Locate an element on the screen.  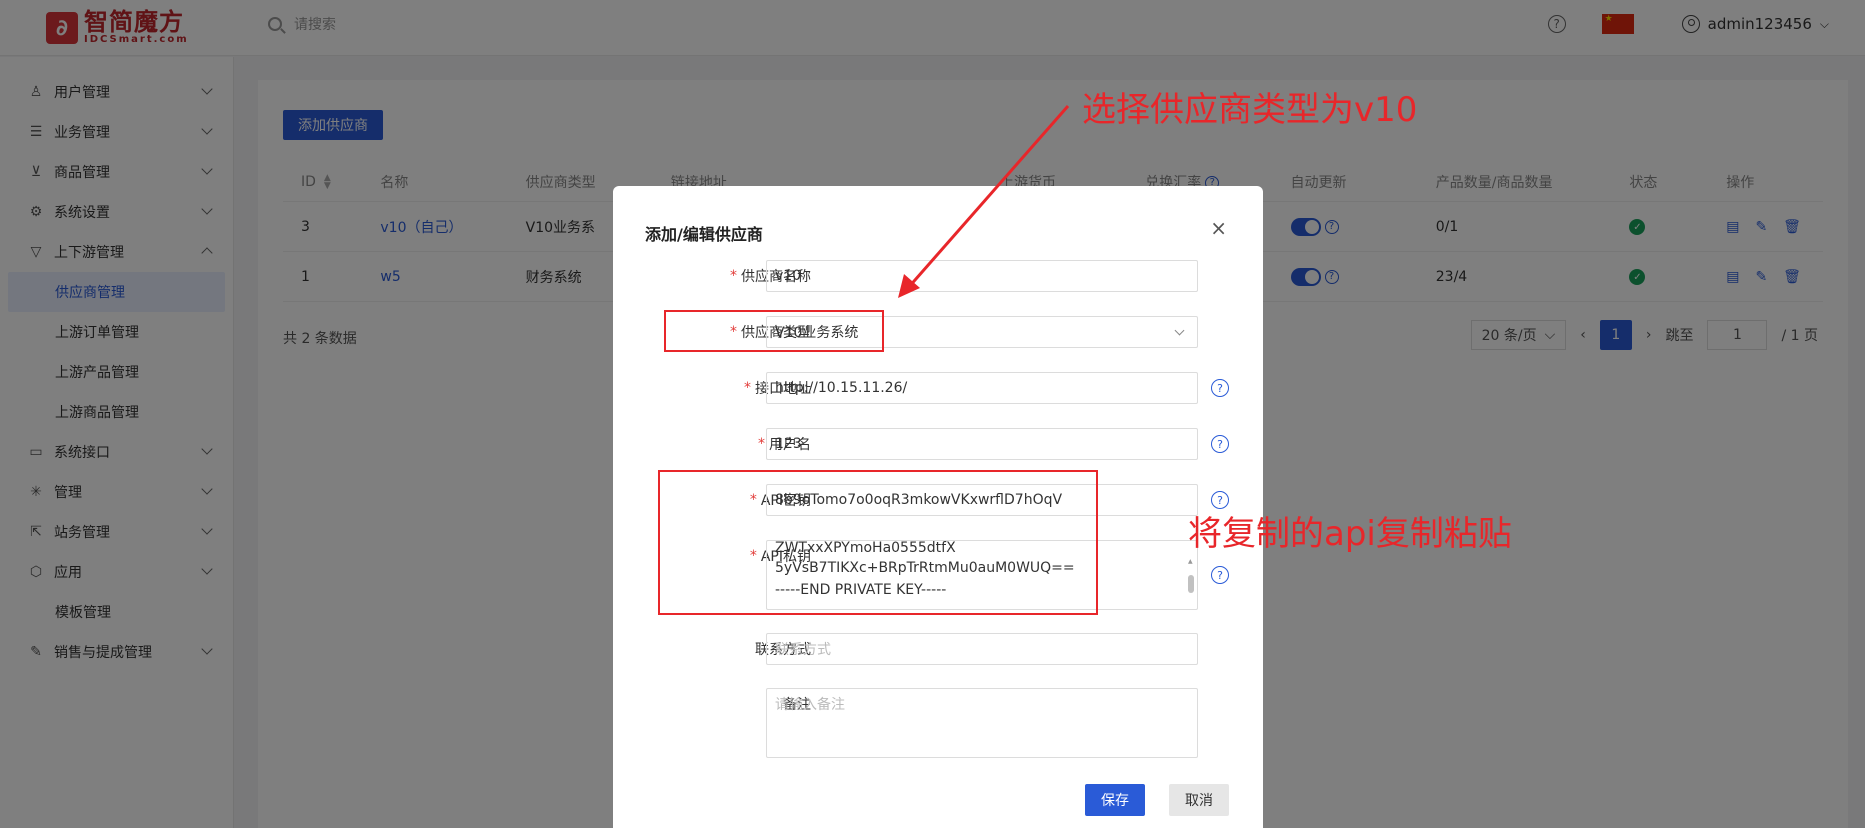
arrow-line is located at coordinates (988, 197).